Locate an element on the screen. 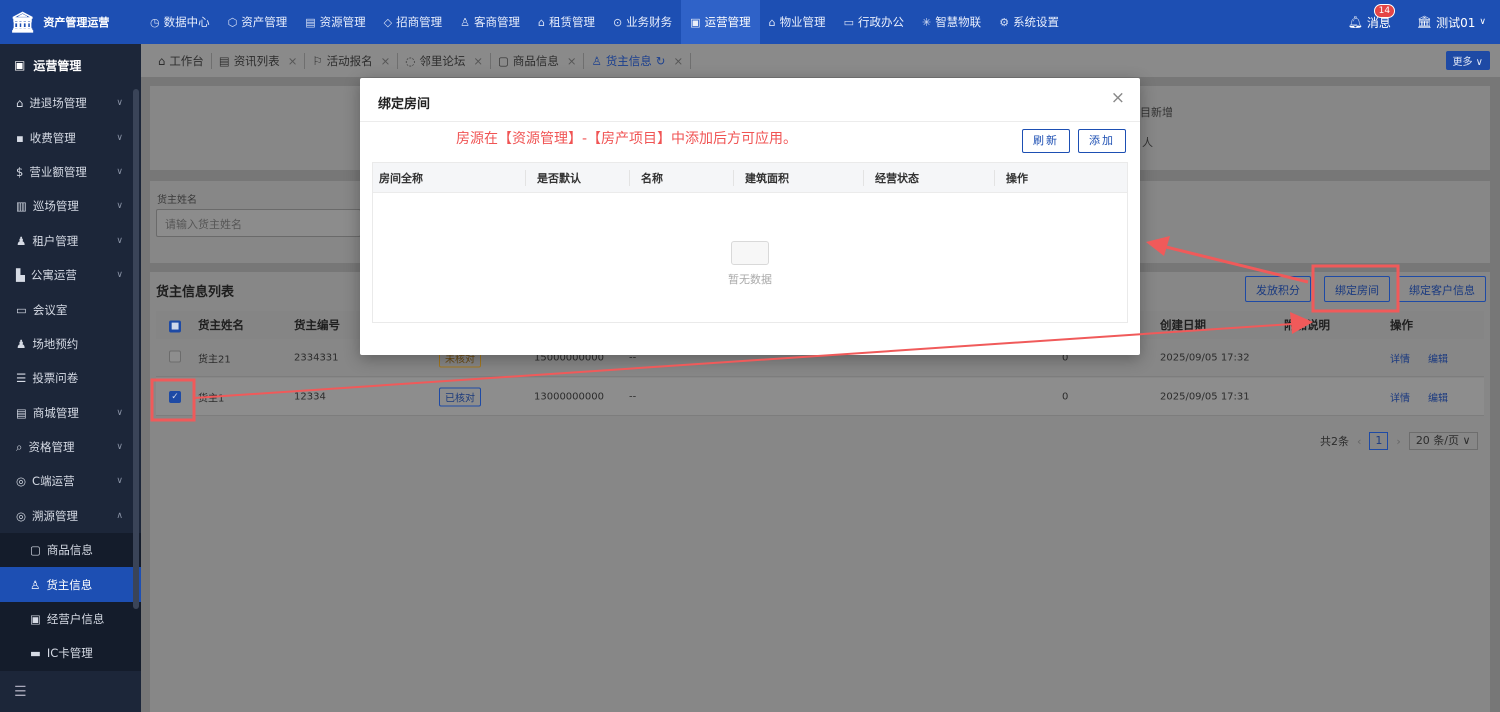  coin-icon: ⊙ is located at coordinates (617, 22).